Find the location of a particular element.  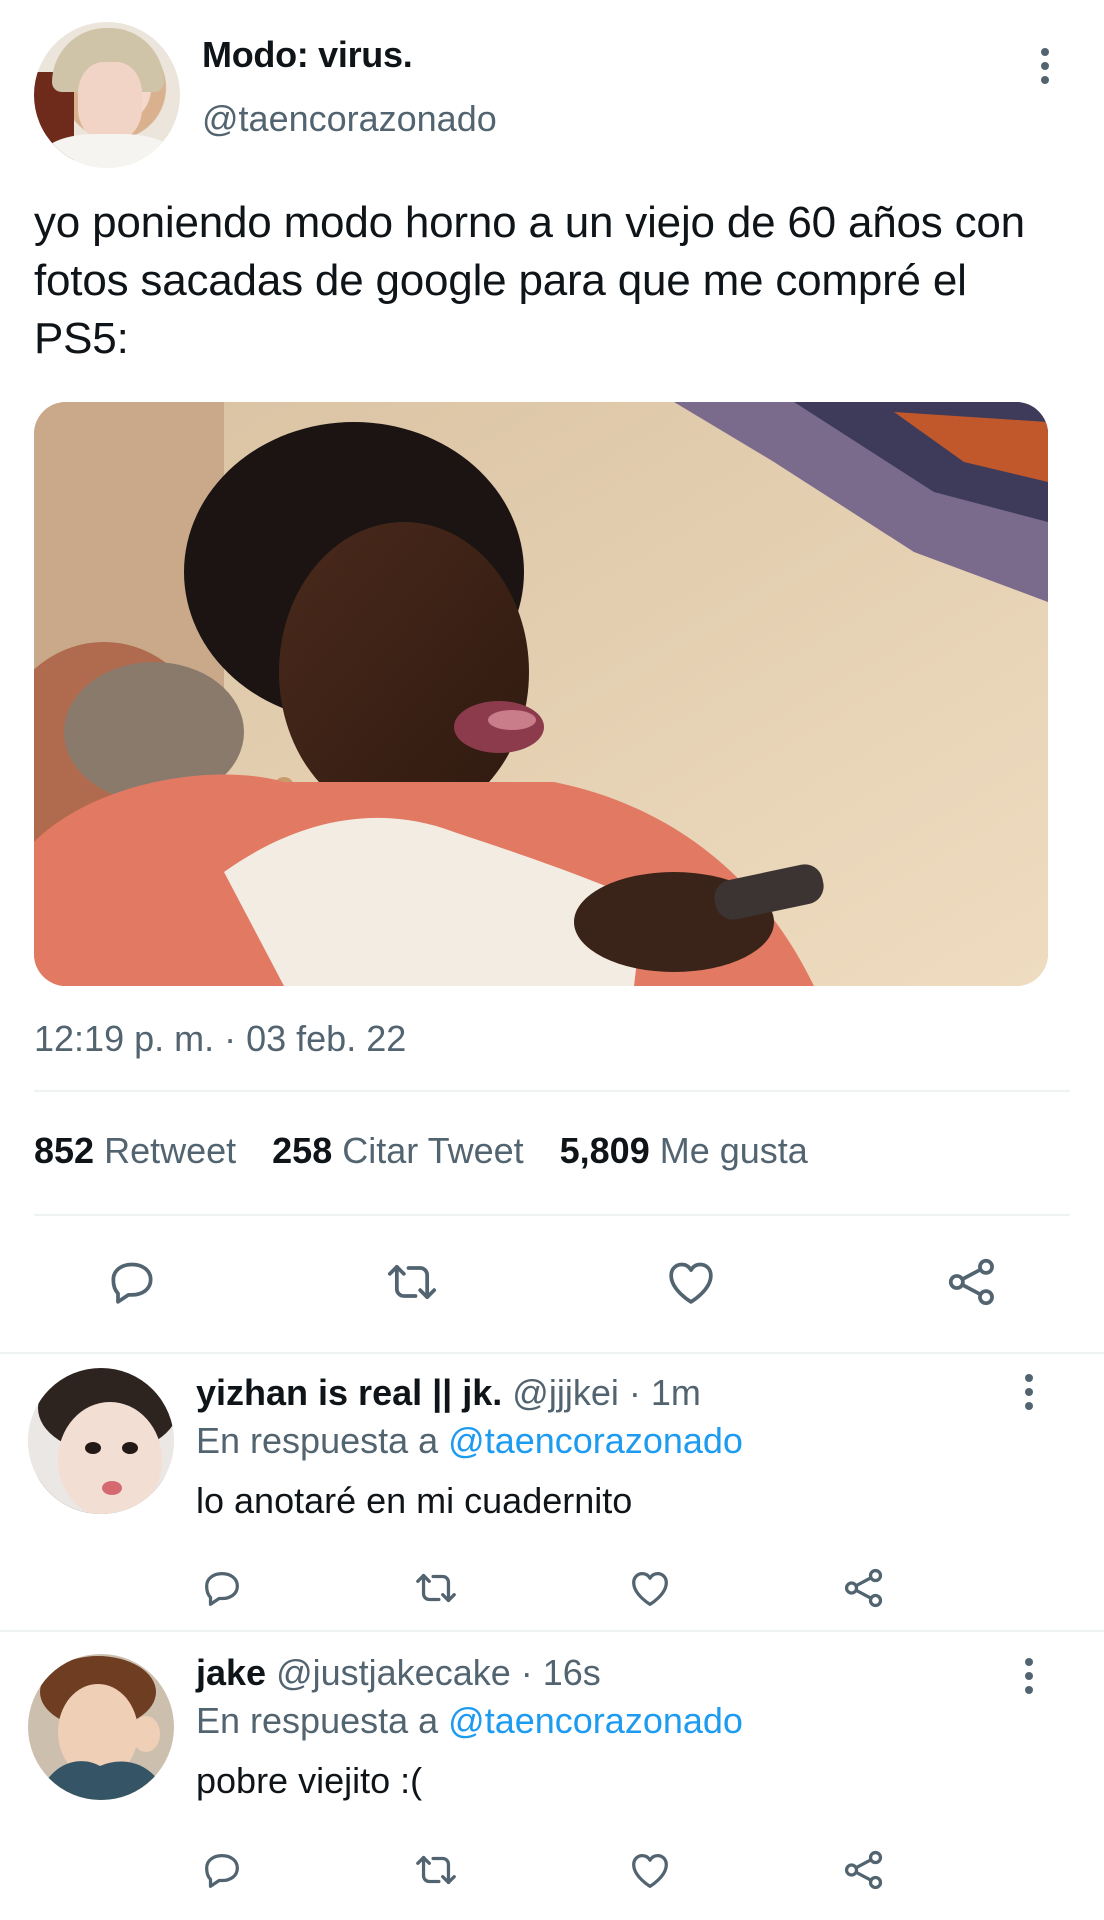

reply-handle-time: @jjjkei · 1m is located at coordinates (606, 1392).